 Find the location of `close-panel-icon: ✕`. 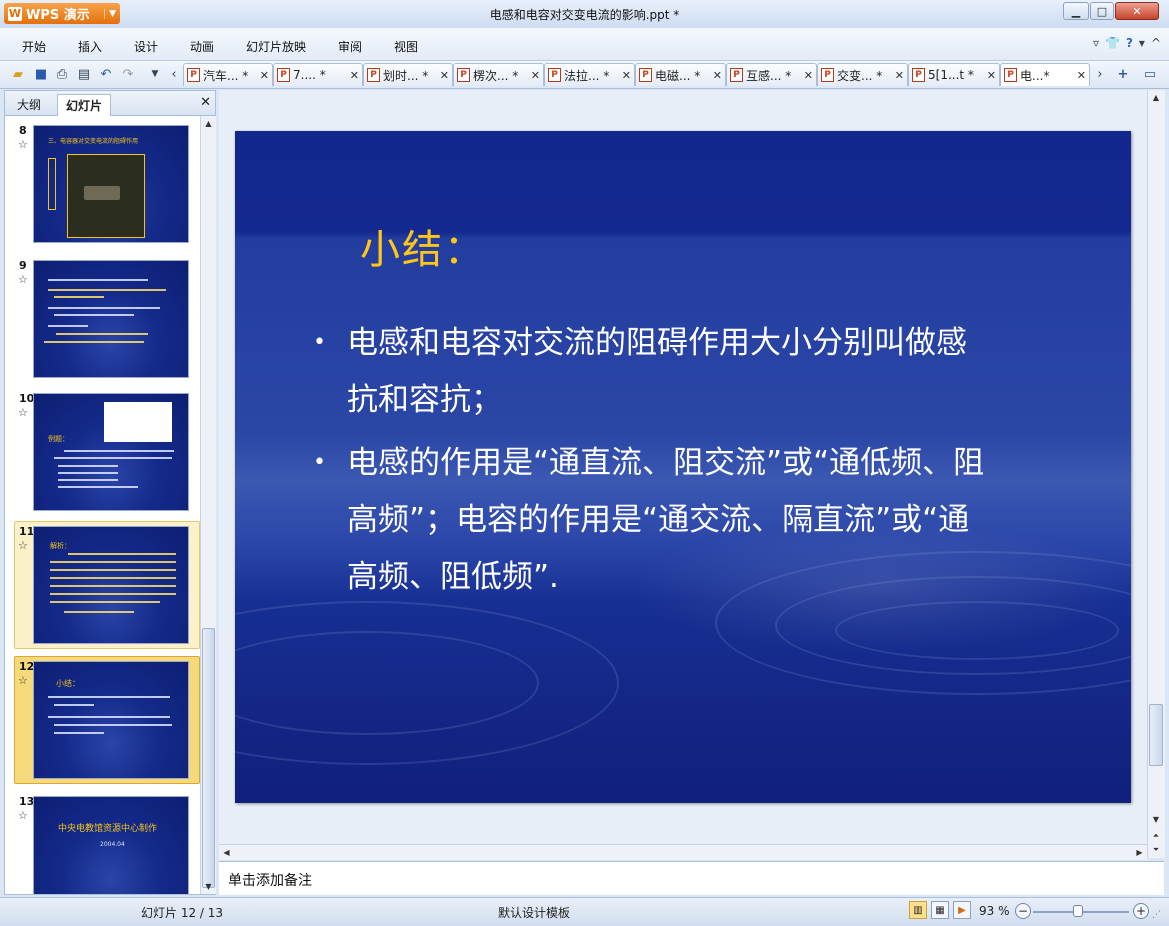

close-panel-icon: ✕ is located at coordinates (205, 102).